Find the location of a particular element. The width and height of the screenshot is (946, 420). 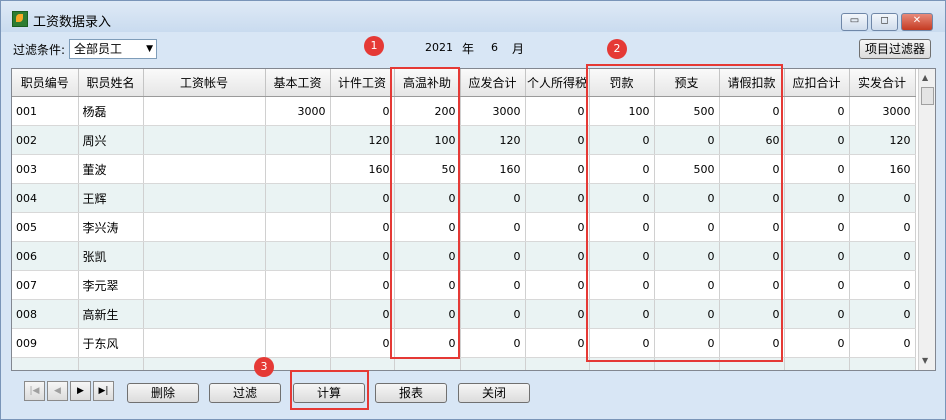

scroll-up-icon: ▲ is located at coordinates (925, 77).